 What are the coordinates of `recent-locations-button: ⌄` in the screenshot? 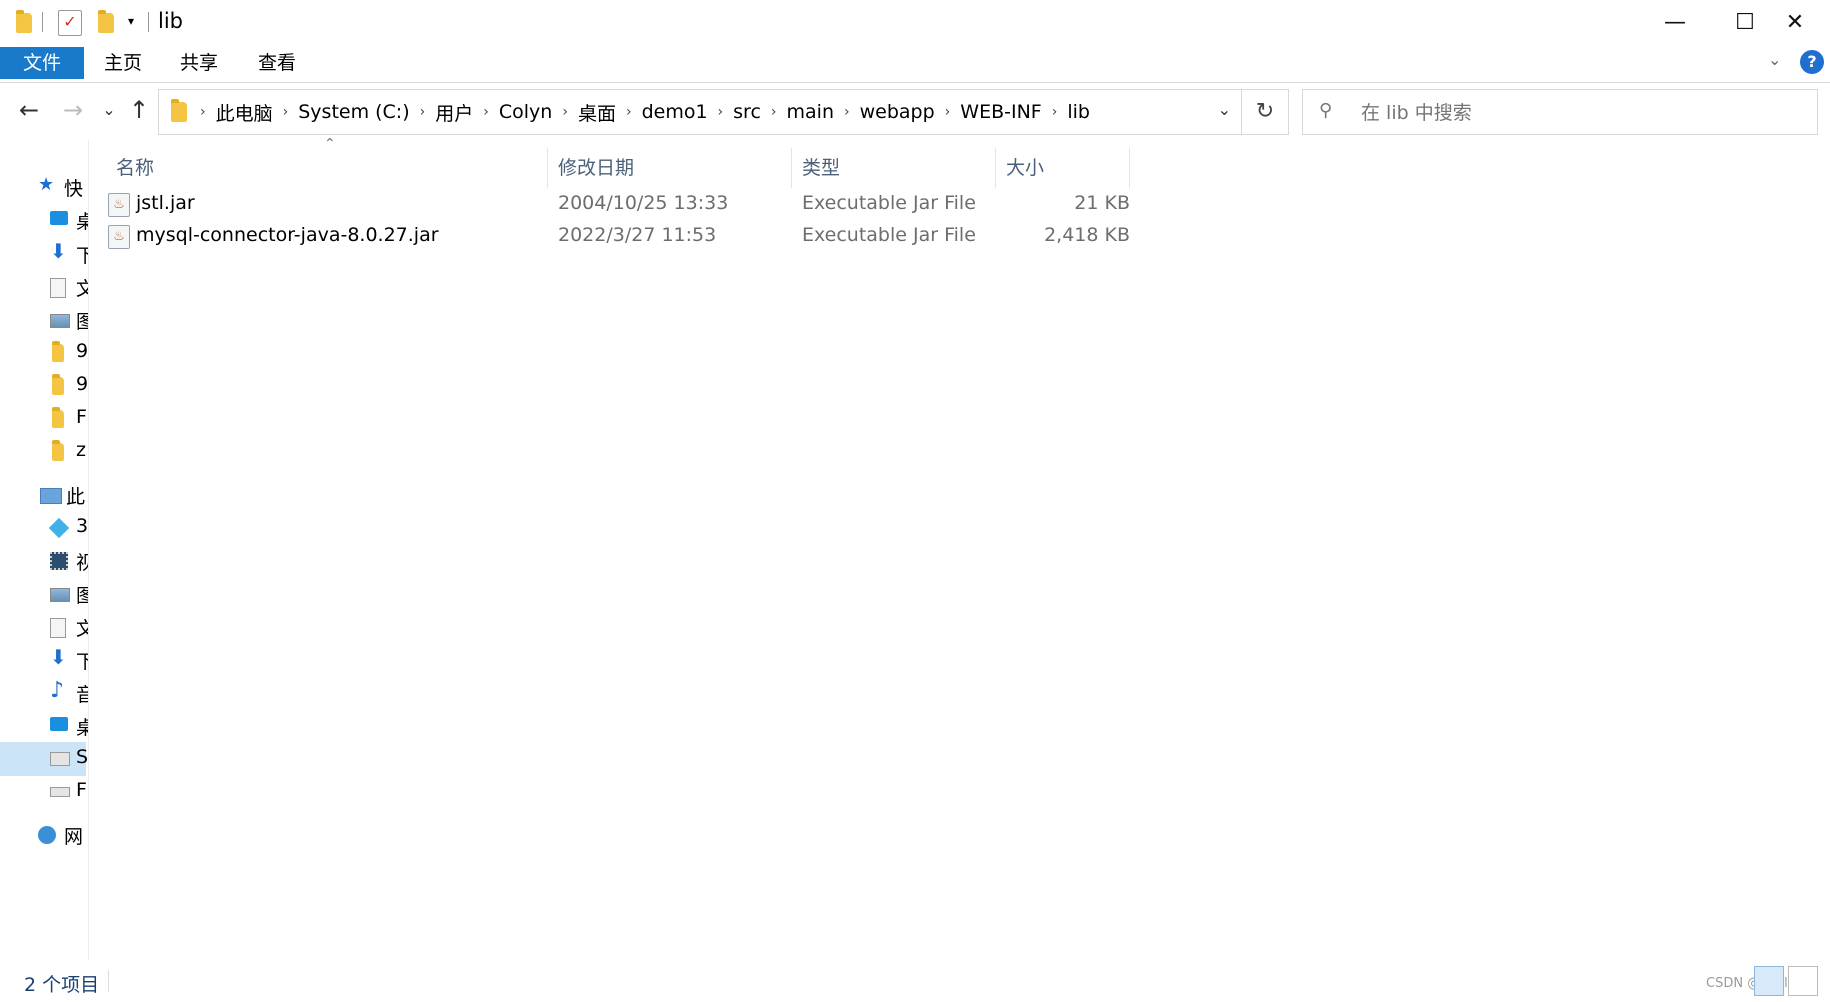 It's located at (109, 110).